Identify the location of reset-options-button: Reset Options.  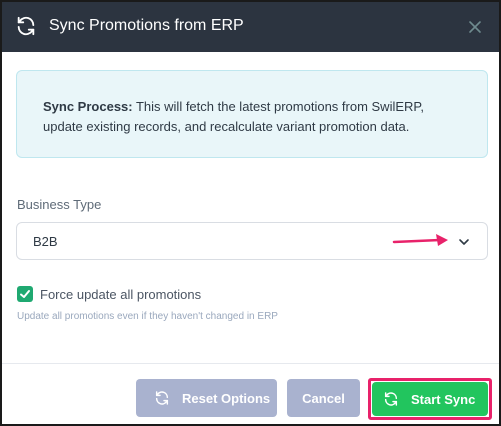
(206, 398).